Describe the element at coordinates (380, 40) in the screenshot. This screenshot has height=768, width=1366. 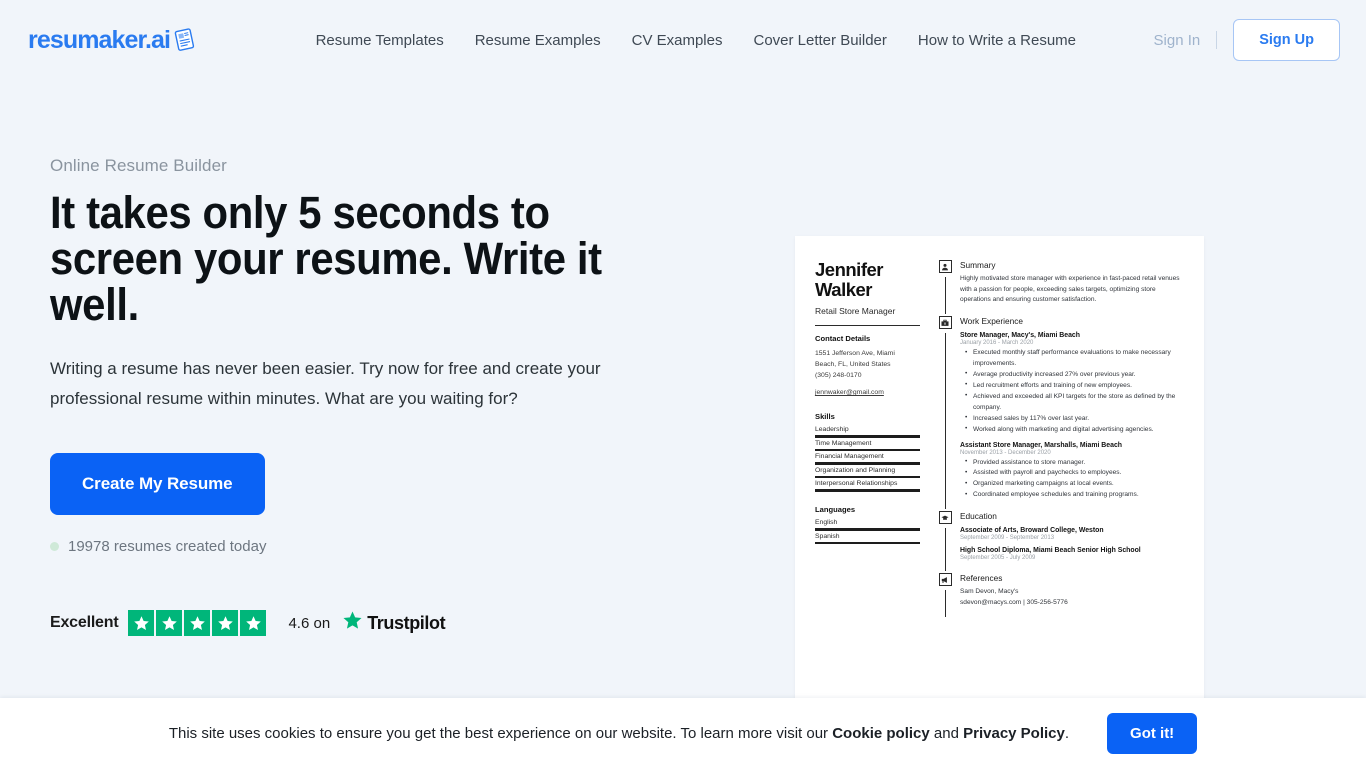
I see `nav-link-resume-templates: Resume Templates` at that location.